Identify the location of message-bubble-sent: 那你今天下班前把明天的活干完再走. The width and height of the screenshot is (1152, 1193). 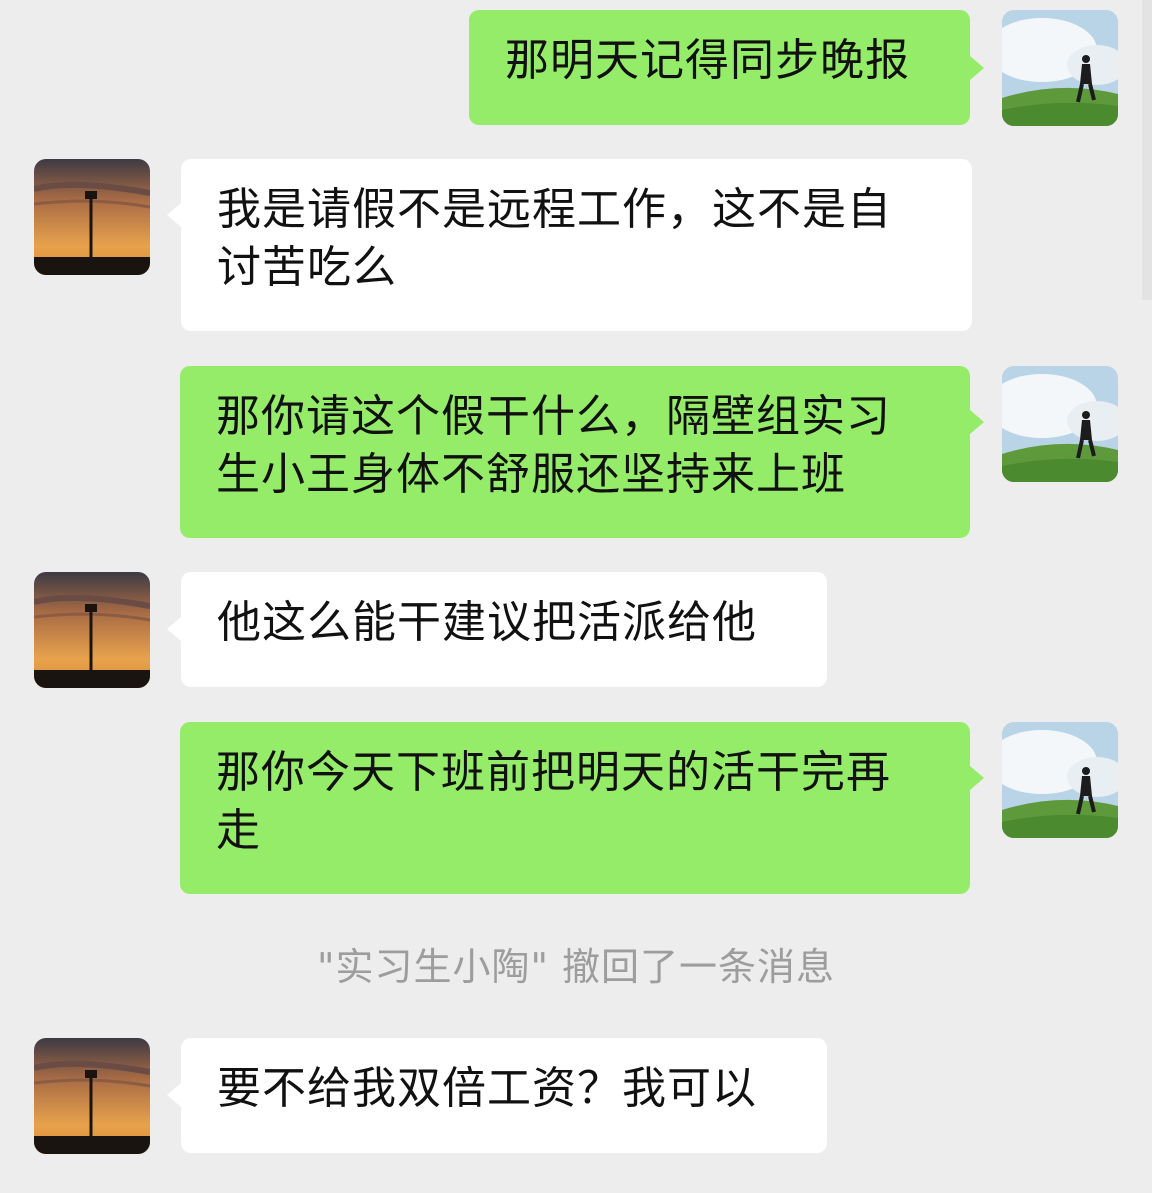
(575, 808).